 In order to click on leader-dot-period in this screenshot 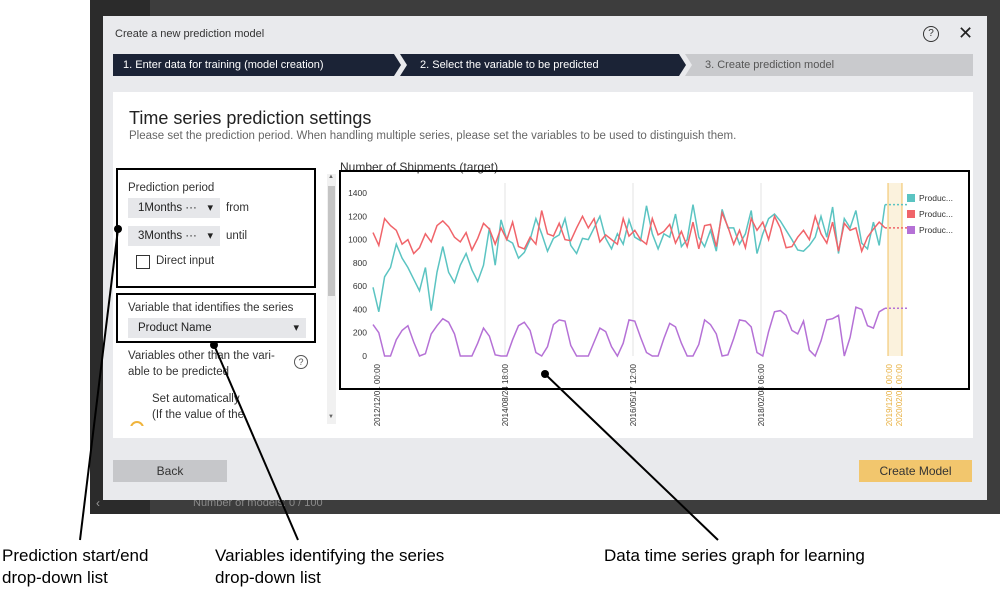, I will do `click(118, 229)`.